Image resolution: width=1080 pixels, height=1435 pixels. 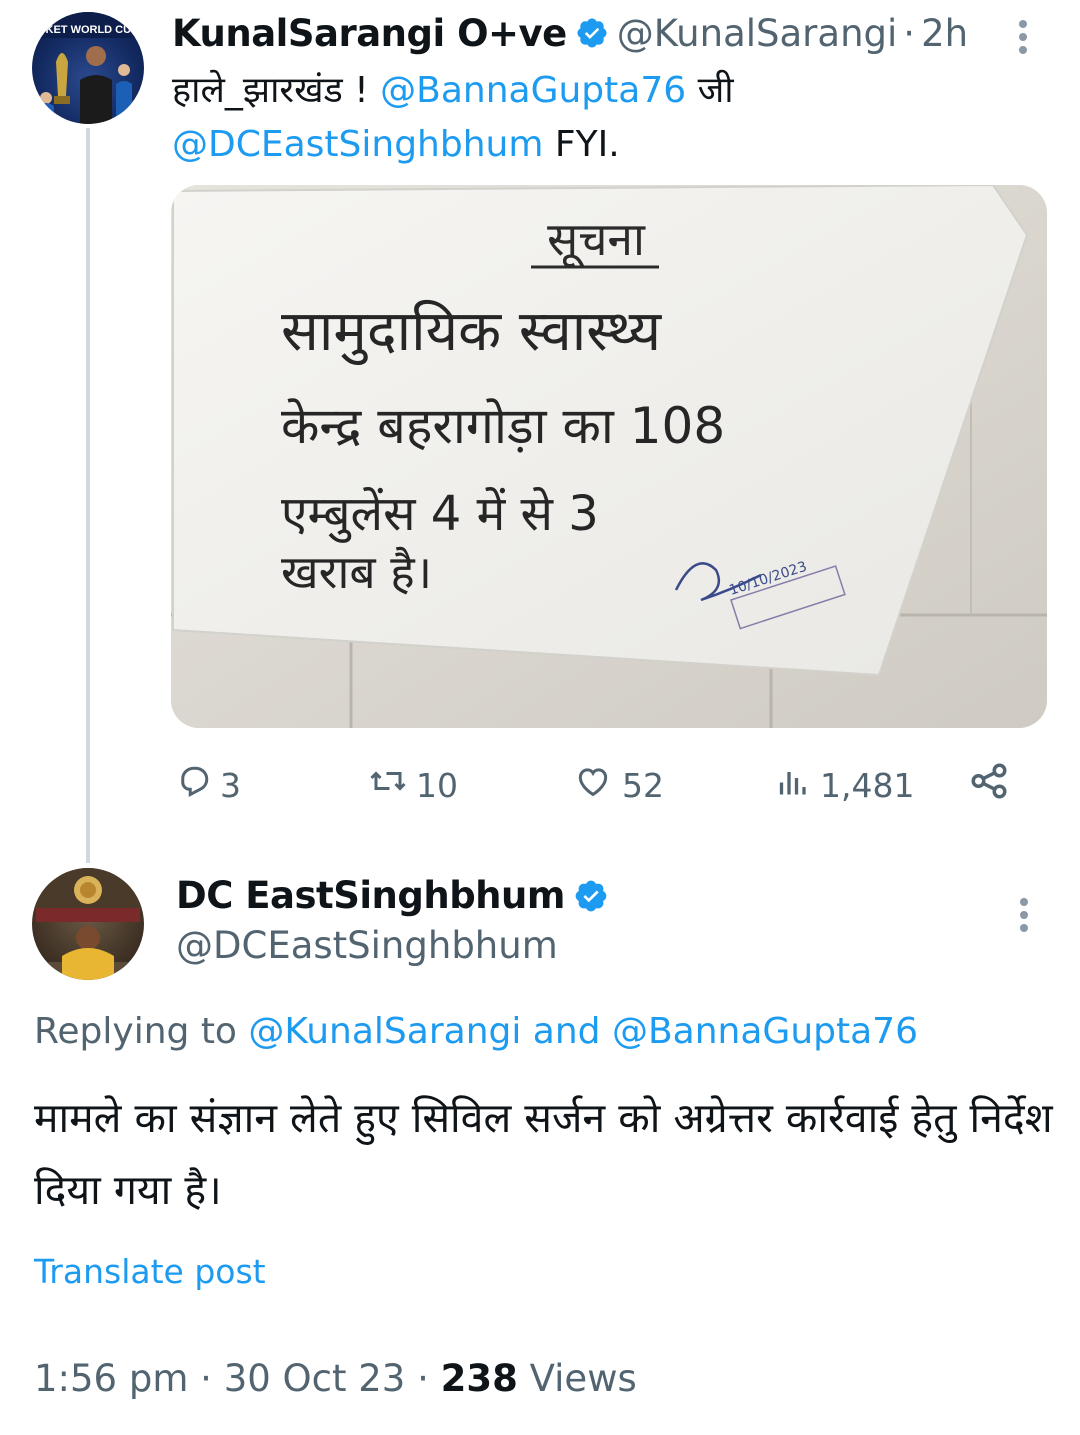 I want to click on mention-link: @KunalSarangi, so click(x=384, y=1031).